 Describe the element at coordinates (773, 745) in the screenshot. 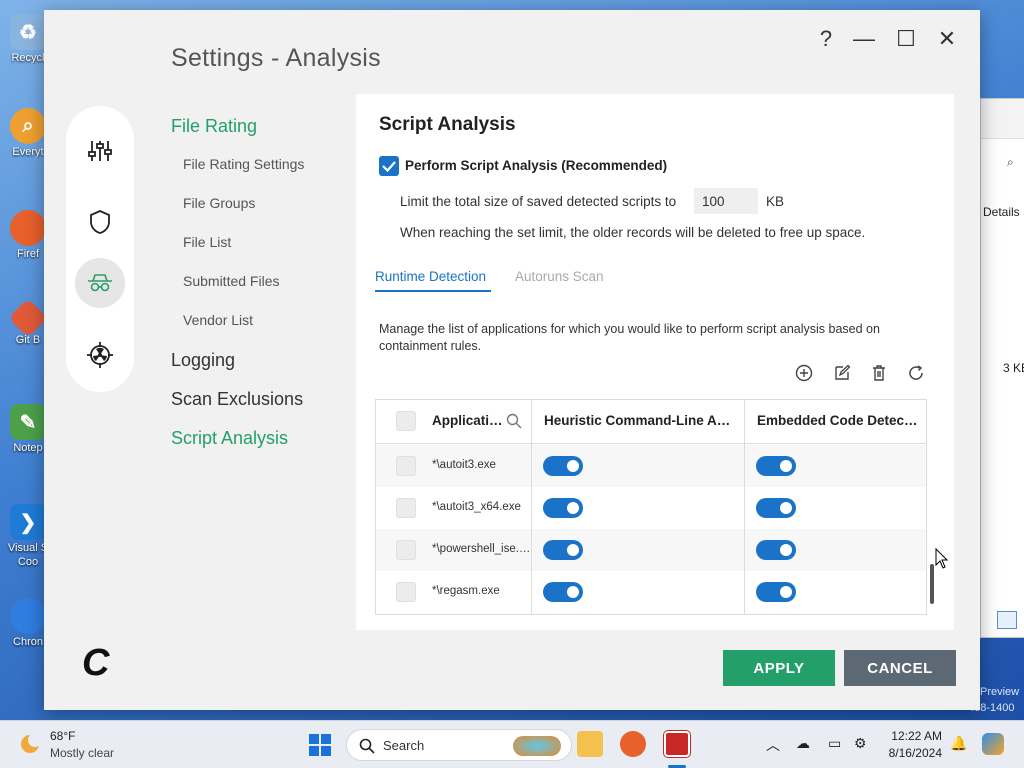

I see `chevron-up-icon: ︿` at that location.